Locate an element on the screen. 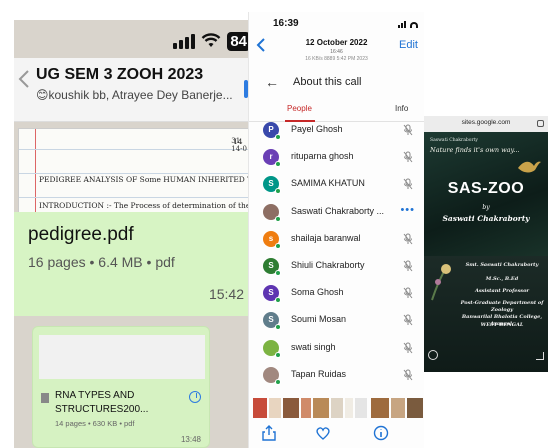 This screenshot has height=448, width=558. participant-row: S Soma Ghosh is located at coordinates (336, 294).